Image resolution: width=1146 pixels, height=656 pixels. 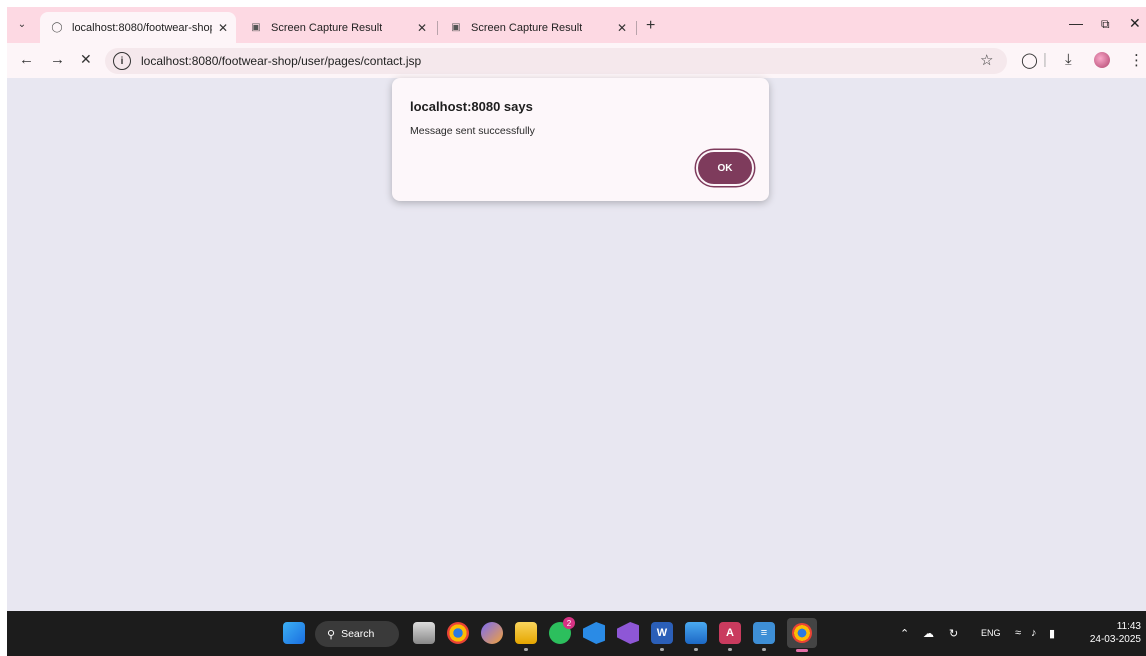 What do you see at coordinates (904, 633) in the screenshot?
I see `chevron-up-icon: ⌃` at bounding box center [904, 633].